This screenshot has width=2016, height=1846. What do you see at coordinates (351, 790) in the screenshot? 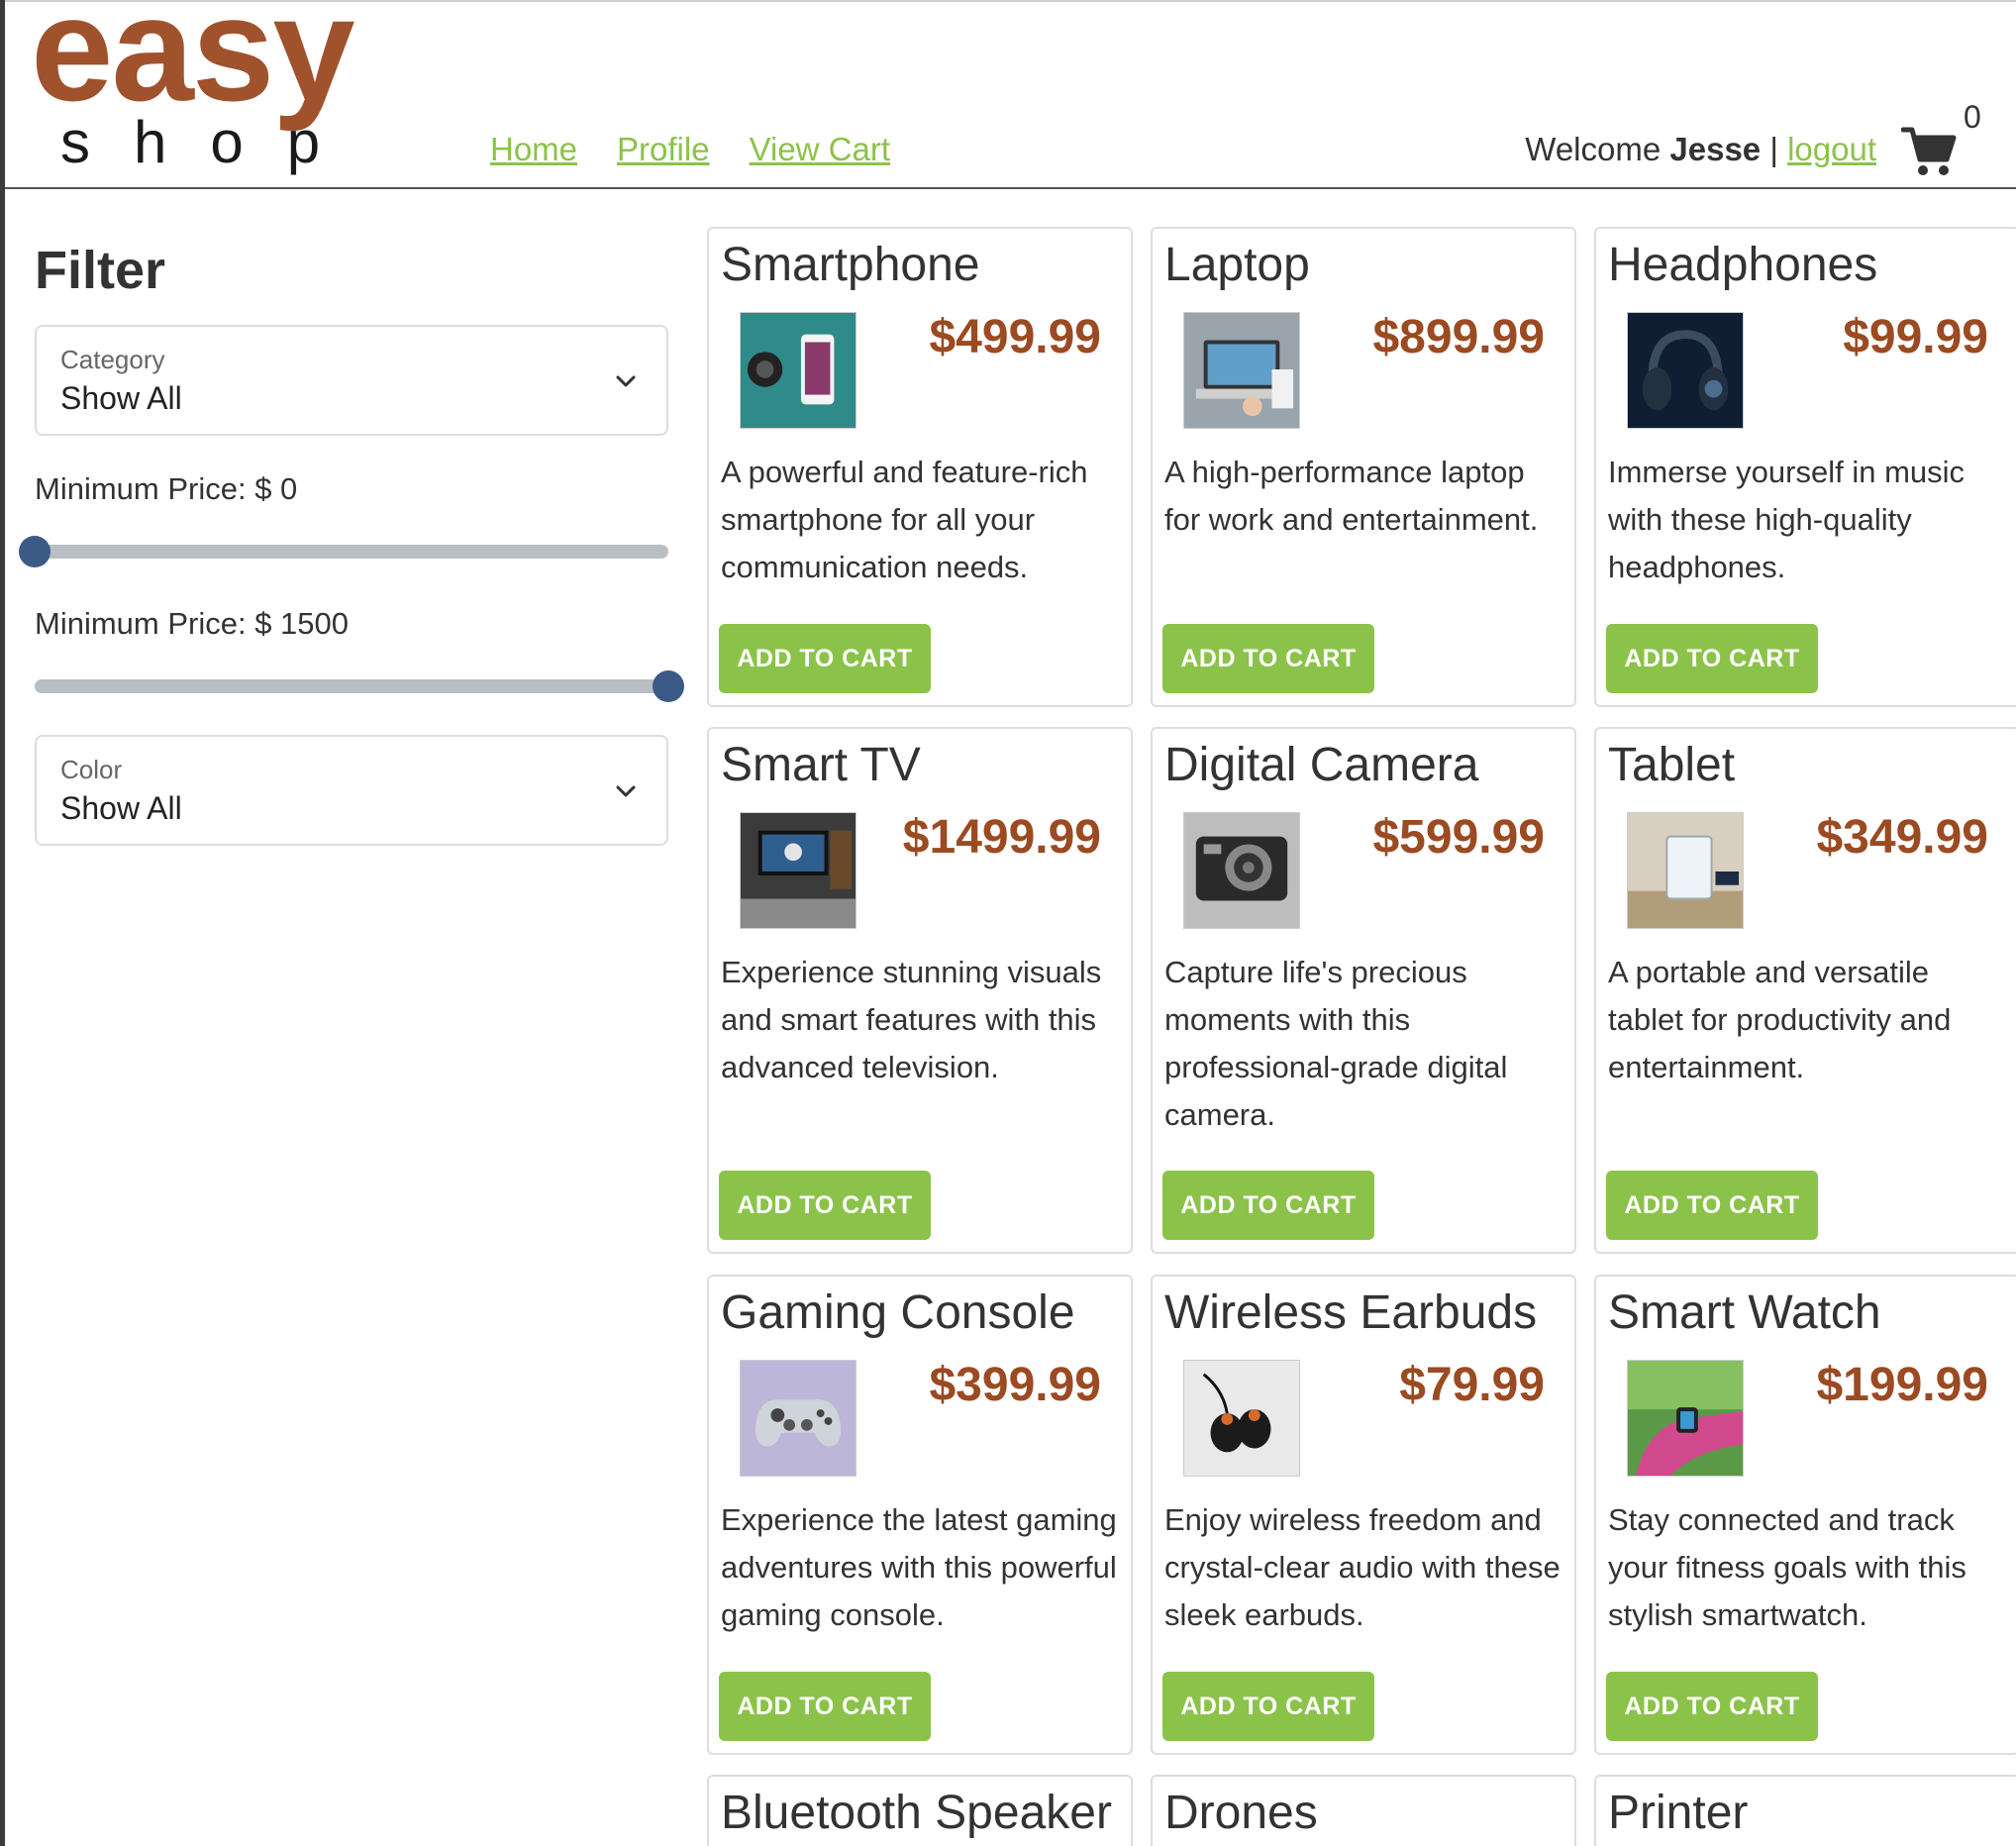
I see `color-select: Color Show All` at bounding box center [351, 790].